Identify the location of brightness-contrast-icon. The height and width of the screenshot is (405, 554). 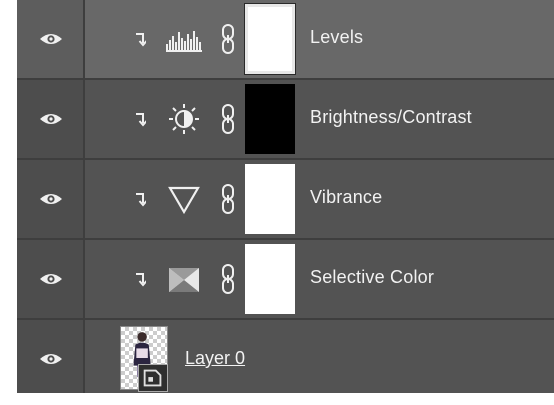
(184, 119).